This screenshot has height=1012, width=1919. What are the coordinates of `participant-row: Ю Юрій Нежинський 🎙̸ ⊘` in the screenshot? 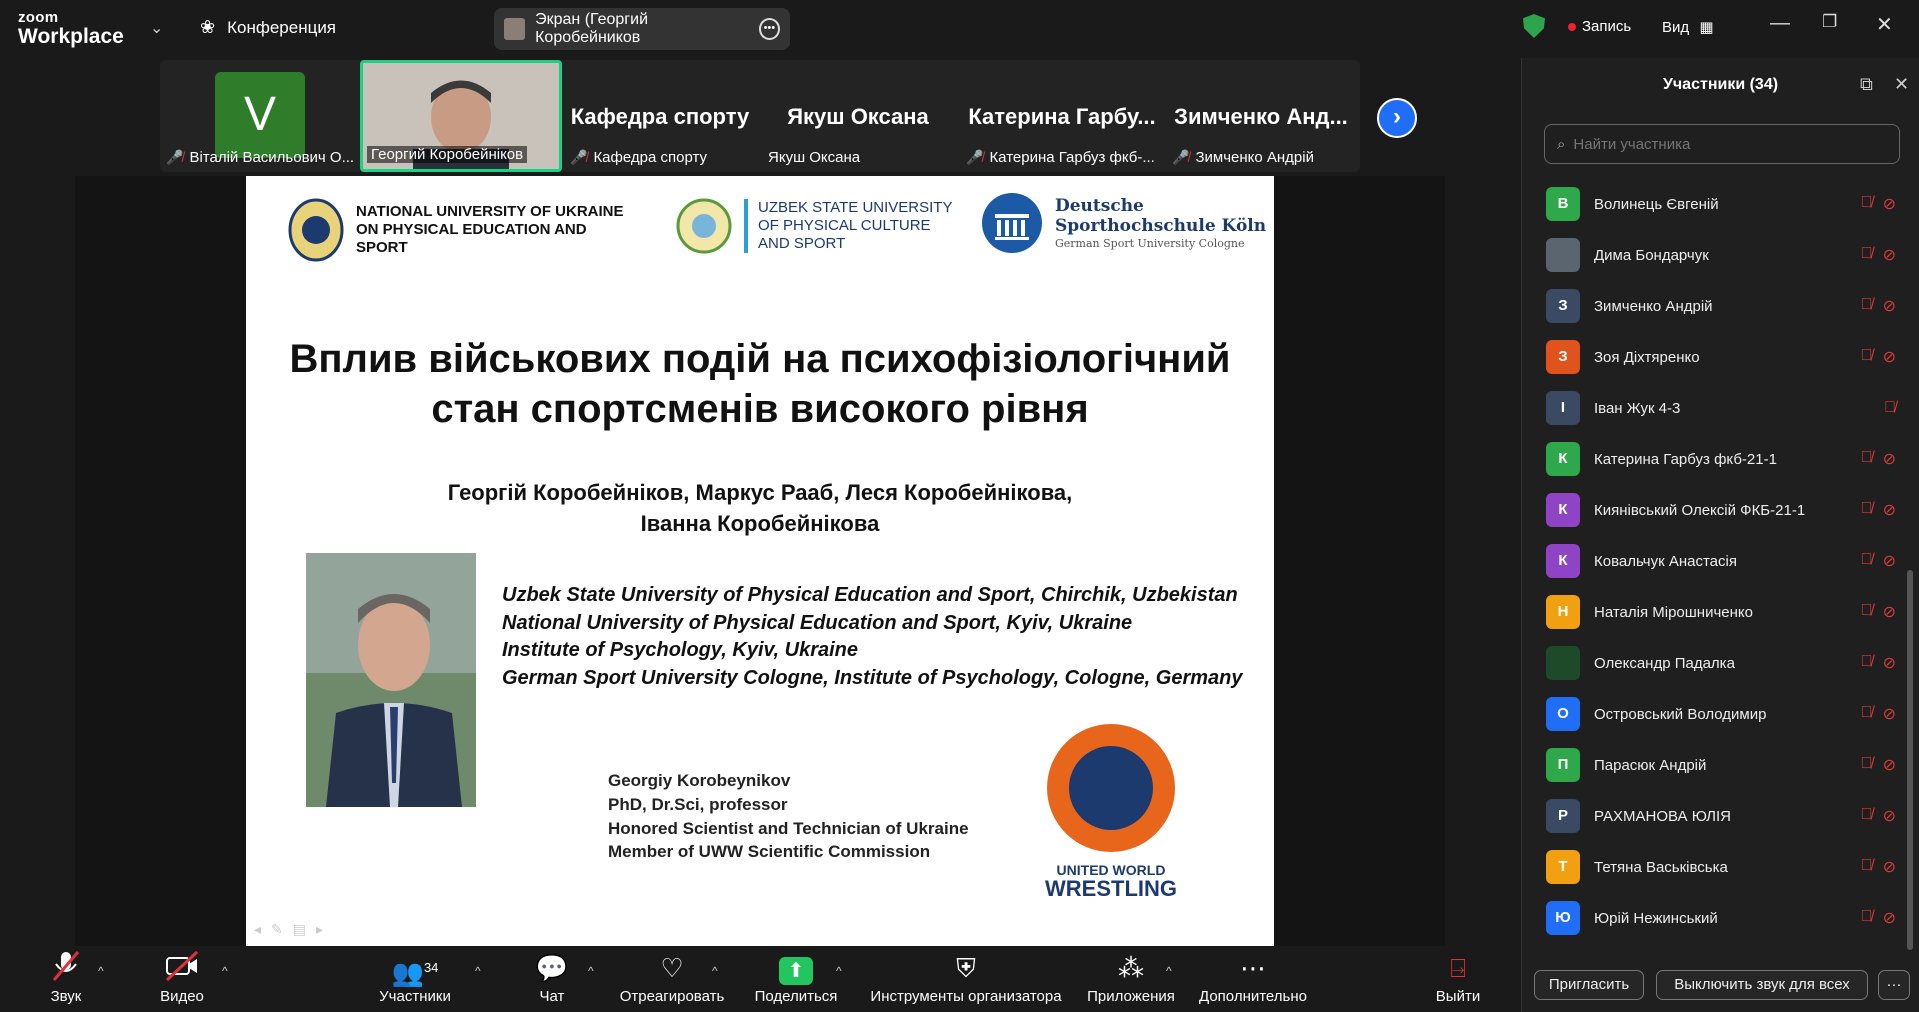 It's located at (1721, 918).